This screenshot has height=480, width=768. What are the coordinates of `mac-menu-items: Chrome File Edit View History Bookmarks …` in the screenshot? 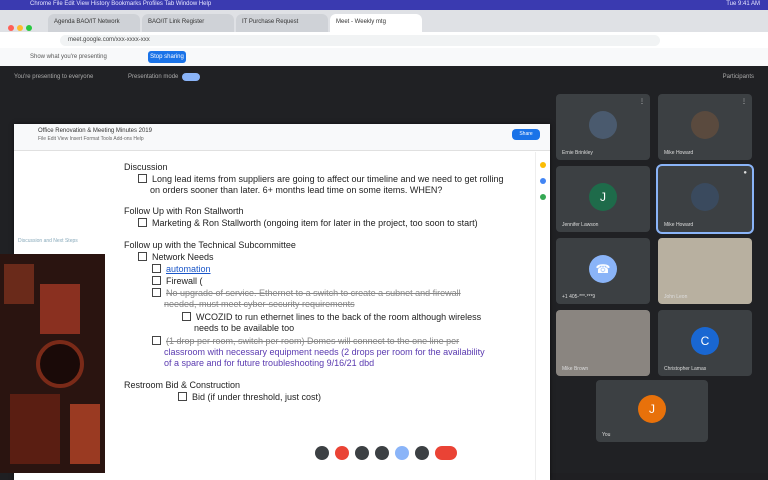 It's located at (120, 4).